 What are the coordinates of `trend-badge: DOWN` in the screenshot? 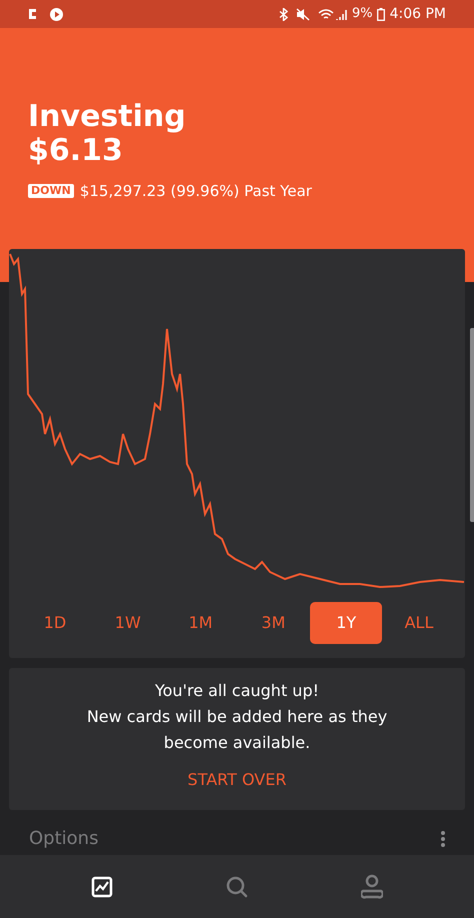 It's located at (51, 191).